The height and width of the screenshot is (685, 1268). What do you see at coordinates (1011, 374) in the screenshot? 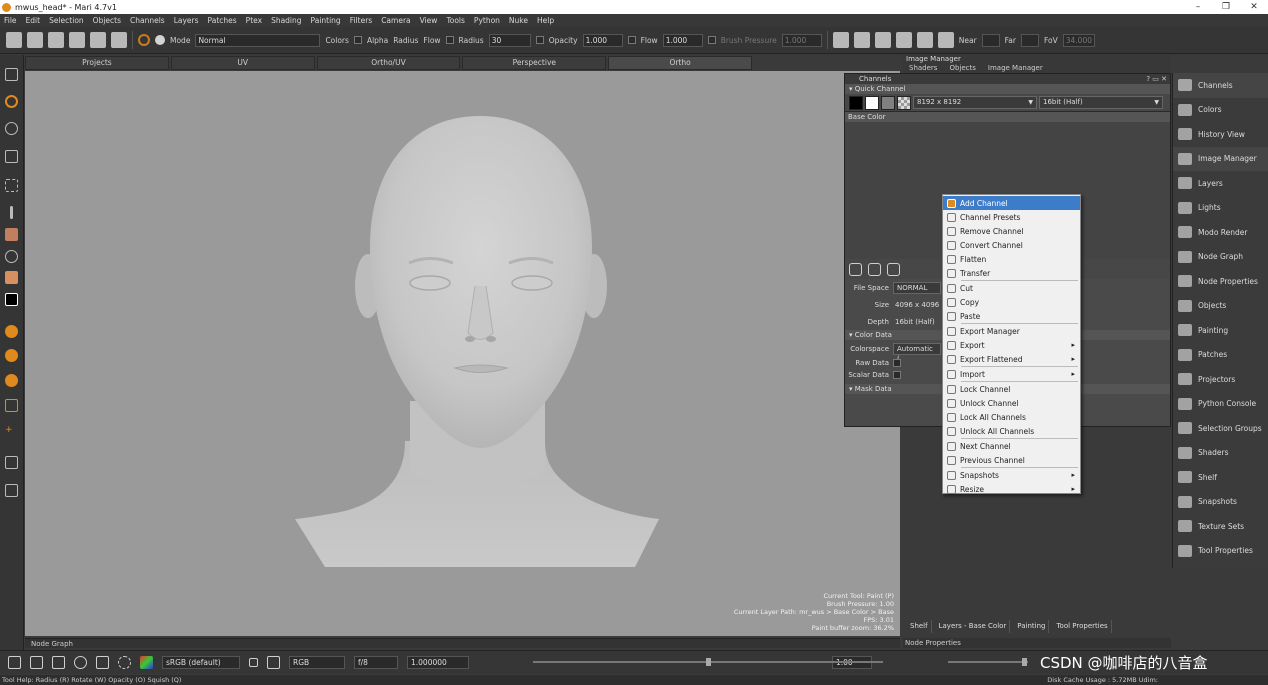
I see `menu-item-import: Import ▸` at bounding box center [1011, 374].